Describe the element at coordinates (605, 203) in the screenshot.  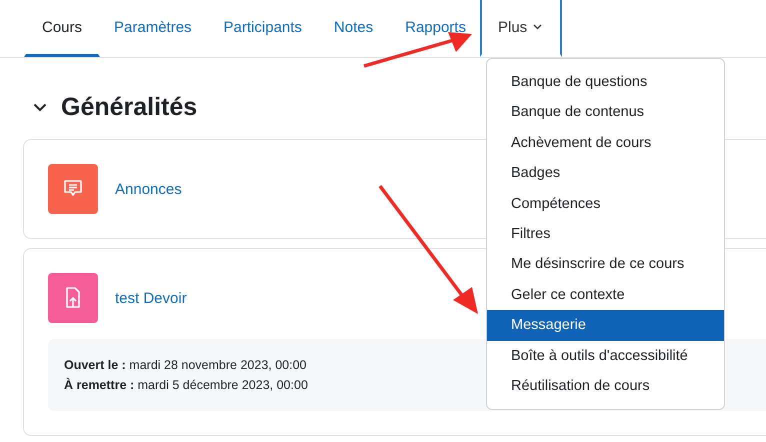
I see `menu-item: Compétences` at that location.